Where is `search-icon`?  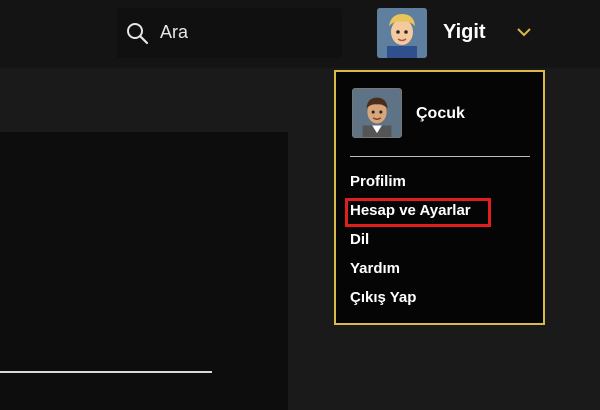
search-icon is located at coordinates (138, 34).